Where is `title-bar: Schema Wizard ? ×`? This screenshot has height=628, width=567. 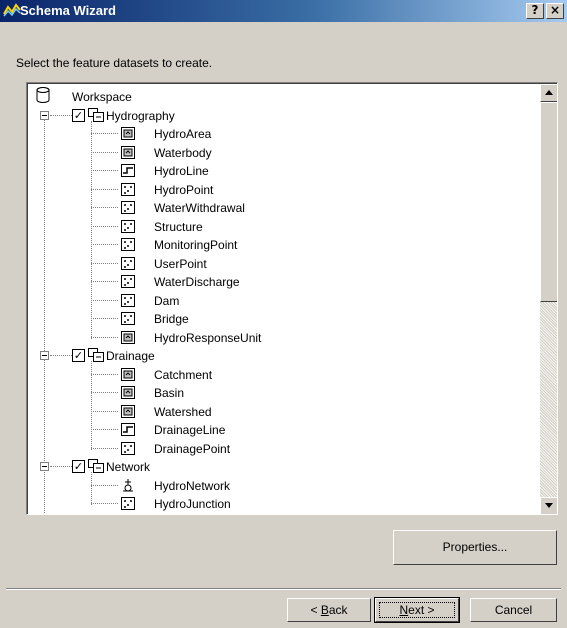 title-bar: Schema Wizard ? × is located at coordinates (283, 11).